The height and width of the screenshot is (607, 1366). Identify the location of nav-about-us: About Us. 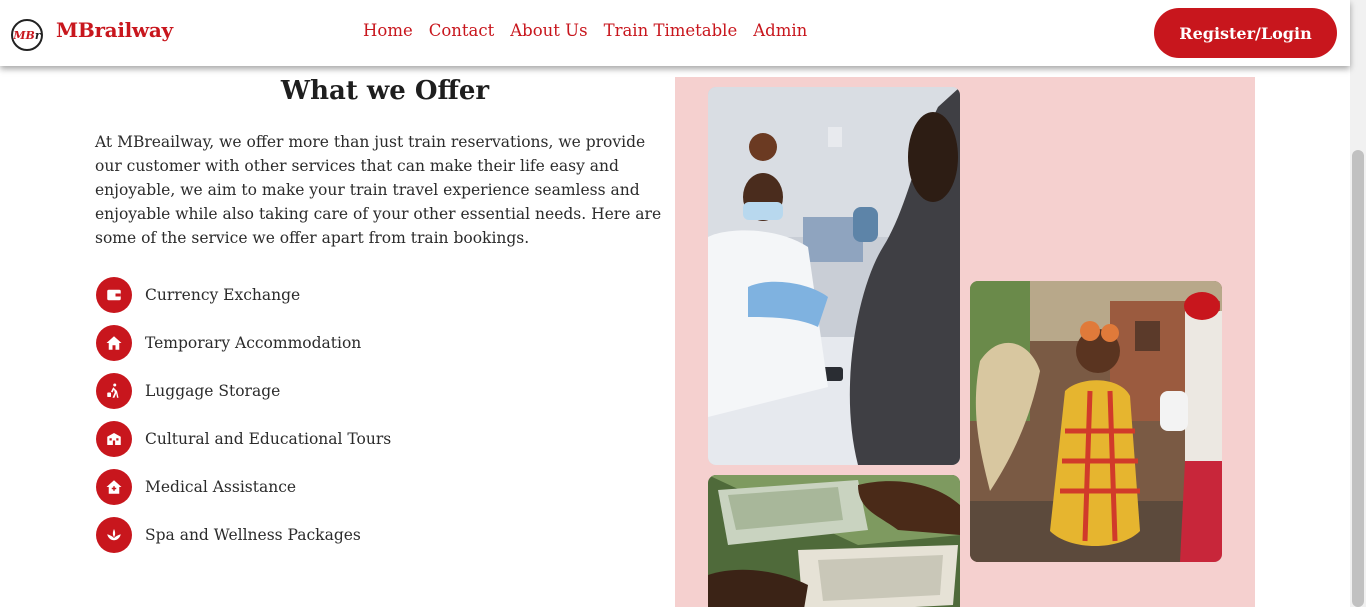
(548, 30).